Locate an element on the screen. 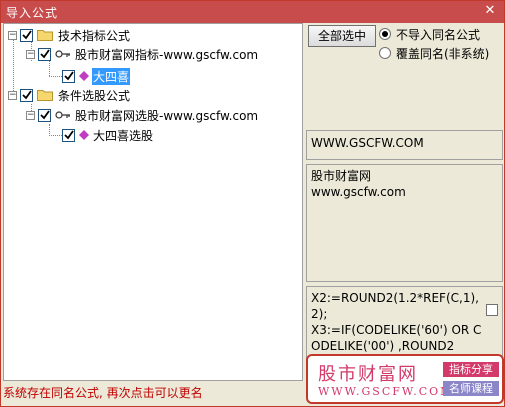 Image resolution: width=505 pixels, height=407 pixels. radio-no-import: 不导入同名公式 is located at coordinates (429, 34).